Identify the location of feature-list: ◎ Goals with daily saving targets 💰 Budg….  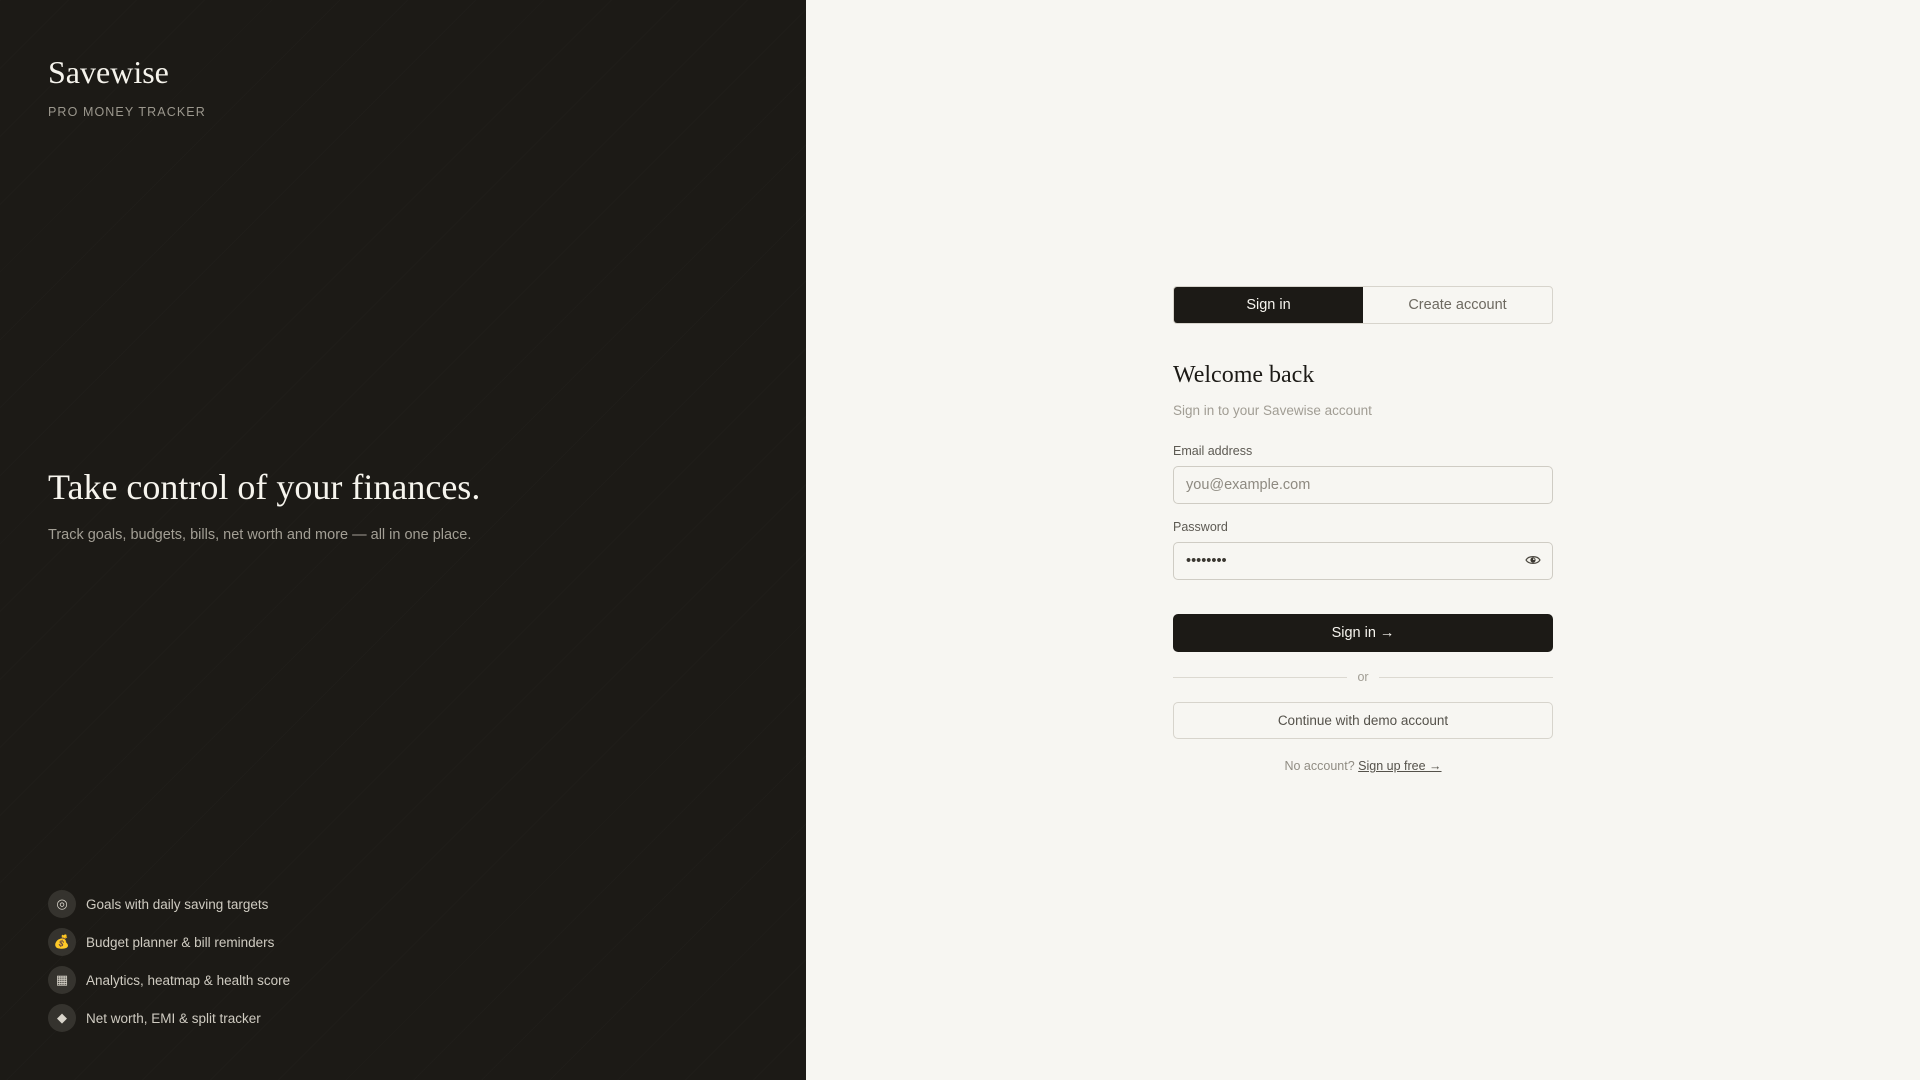
(169, 966).